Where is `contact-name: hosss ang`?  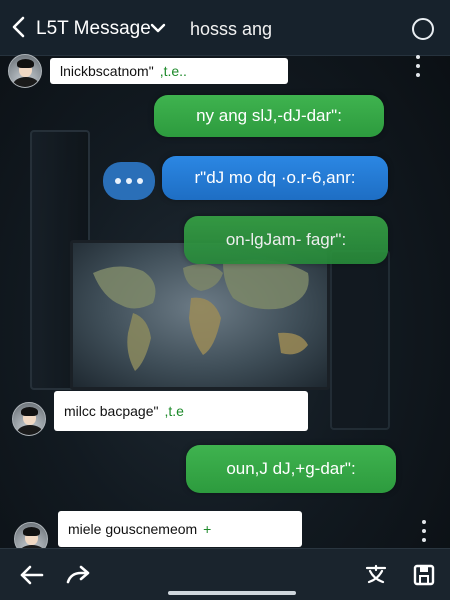
contact-name: hosss ang is located at coordinates (231, 29).